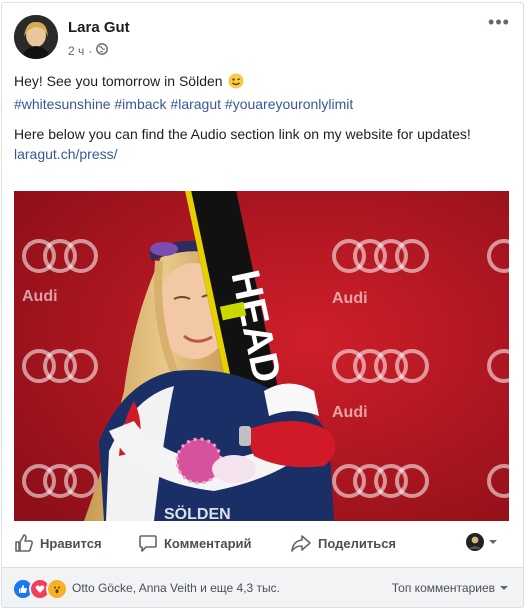  Describe the element at coordinates (357, 543) in the screenshot. I see `share-label: Поделиться` at that location.